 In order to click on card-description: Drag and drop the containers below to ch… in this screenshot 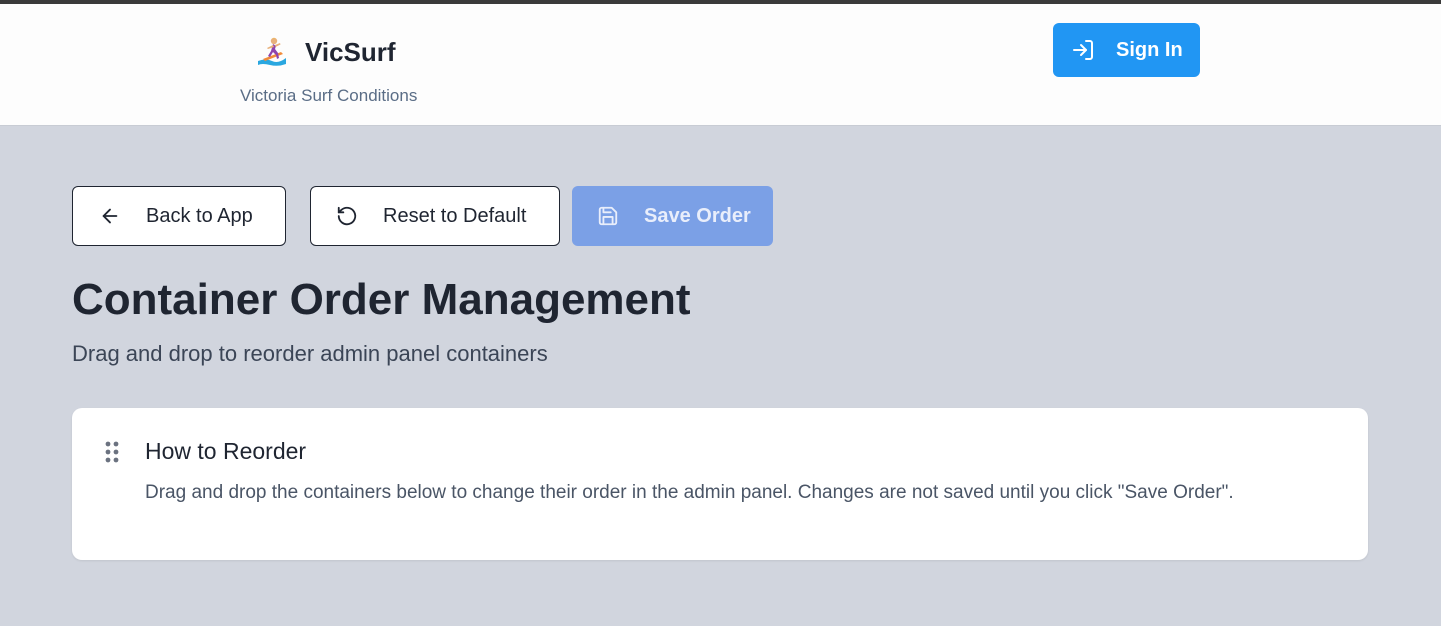, I will do `click(689, 492)`.